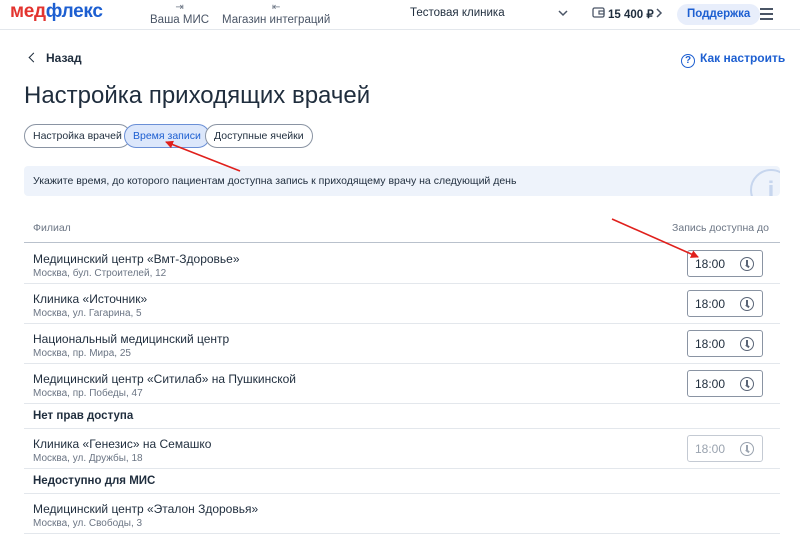 This screenshot has width=800, height=545. I want to click on login-icon: ⇤, so click(276, 7).